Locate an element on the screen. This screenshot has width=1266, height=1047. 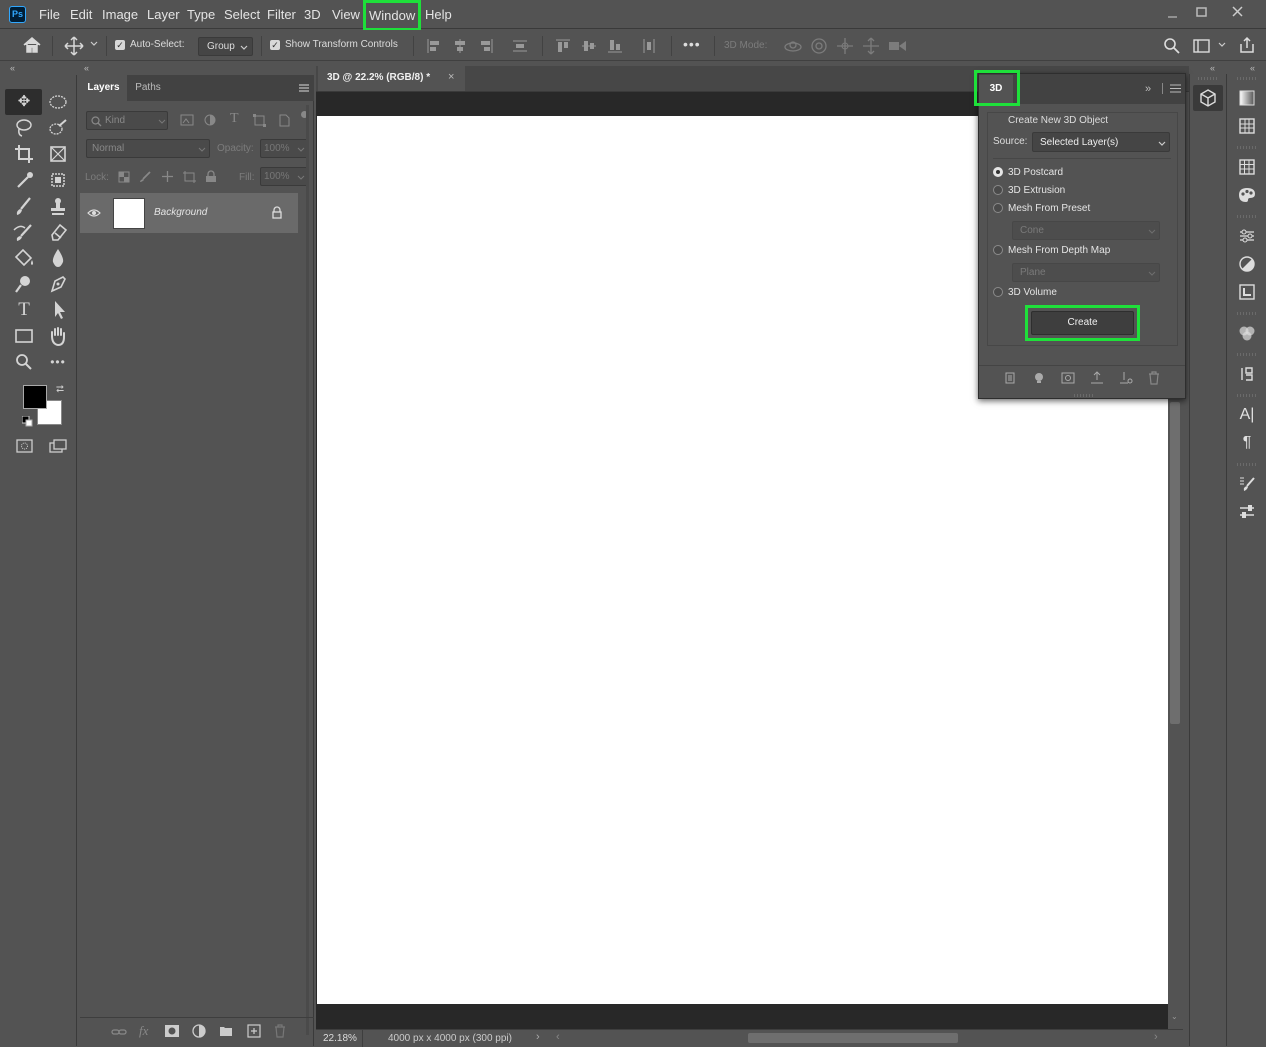
menu-filter: Filter is located at coordinates (281, 14).